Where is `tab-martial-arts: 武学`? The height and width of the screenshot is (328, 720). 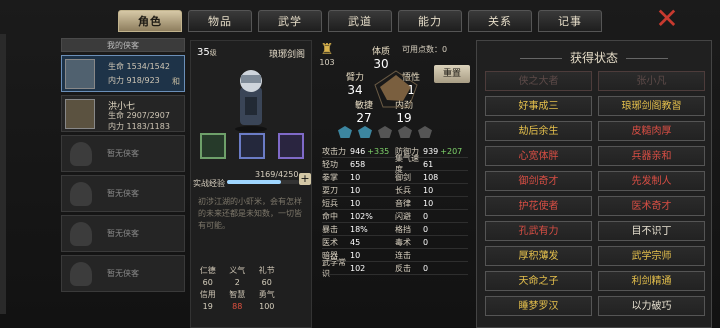 tab-martial-arts: 武学 is located at coordinates (290, 21).